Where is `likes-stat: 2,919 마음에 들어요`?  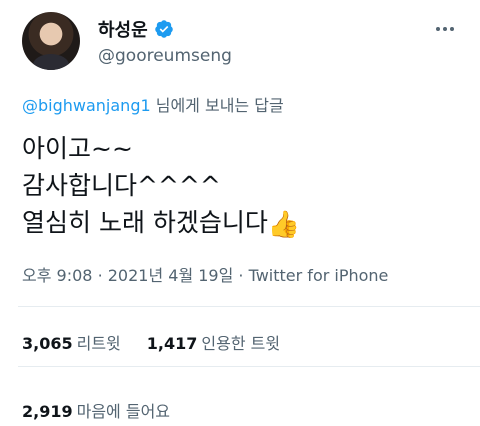 likes-stat: 2,919 마음에 들어요 is located at coordinates (96, 410).